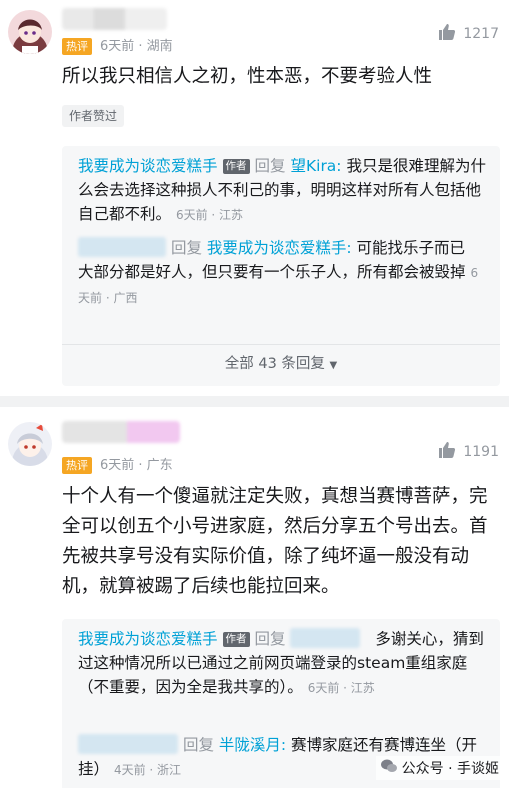 The width and height of the screenshot is (509, 788). Describe the element at coordinates (136, 465) in the screenshot. I see `comment-meta: 6天前 · 广东` at that location.